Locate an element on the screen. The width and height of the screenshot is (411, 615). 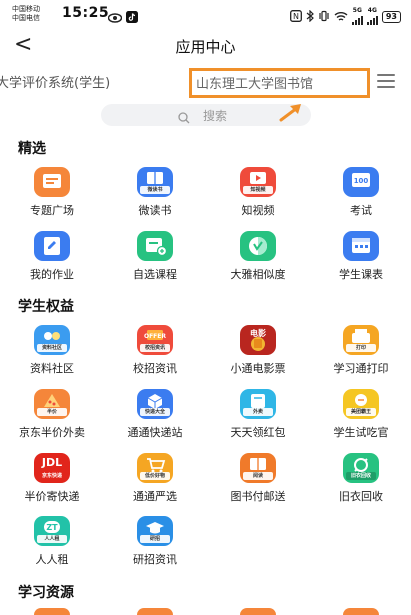
app-label: 小通电影票 is located at coordinates (258, 368).